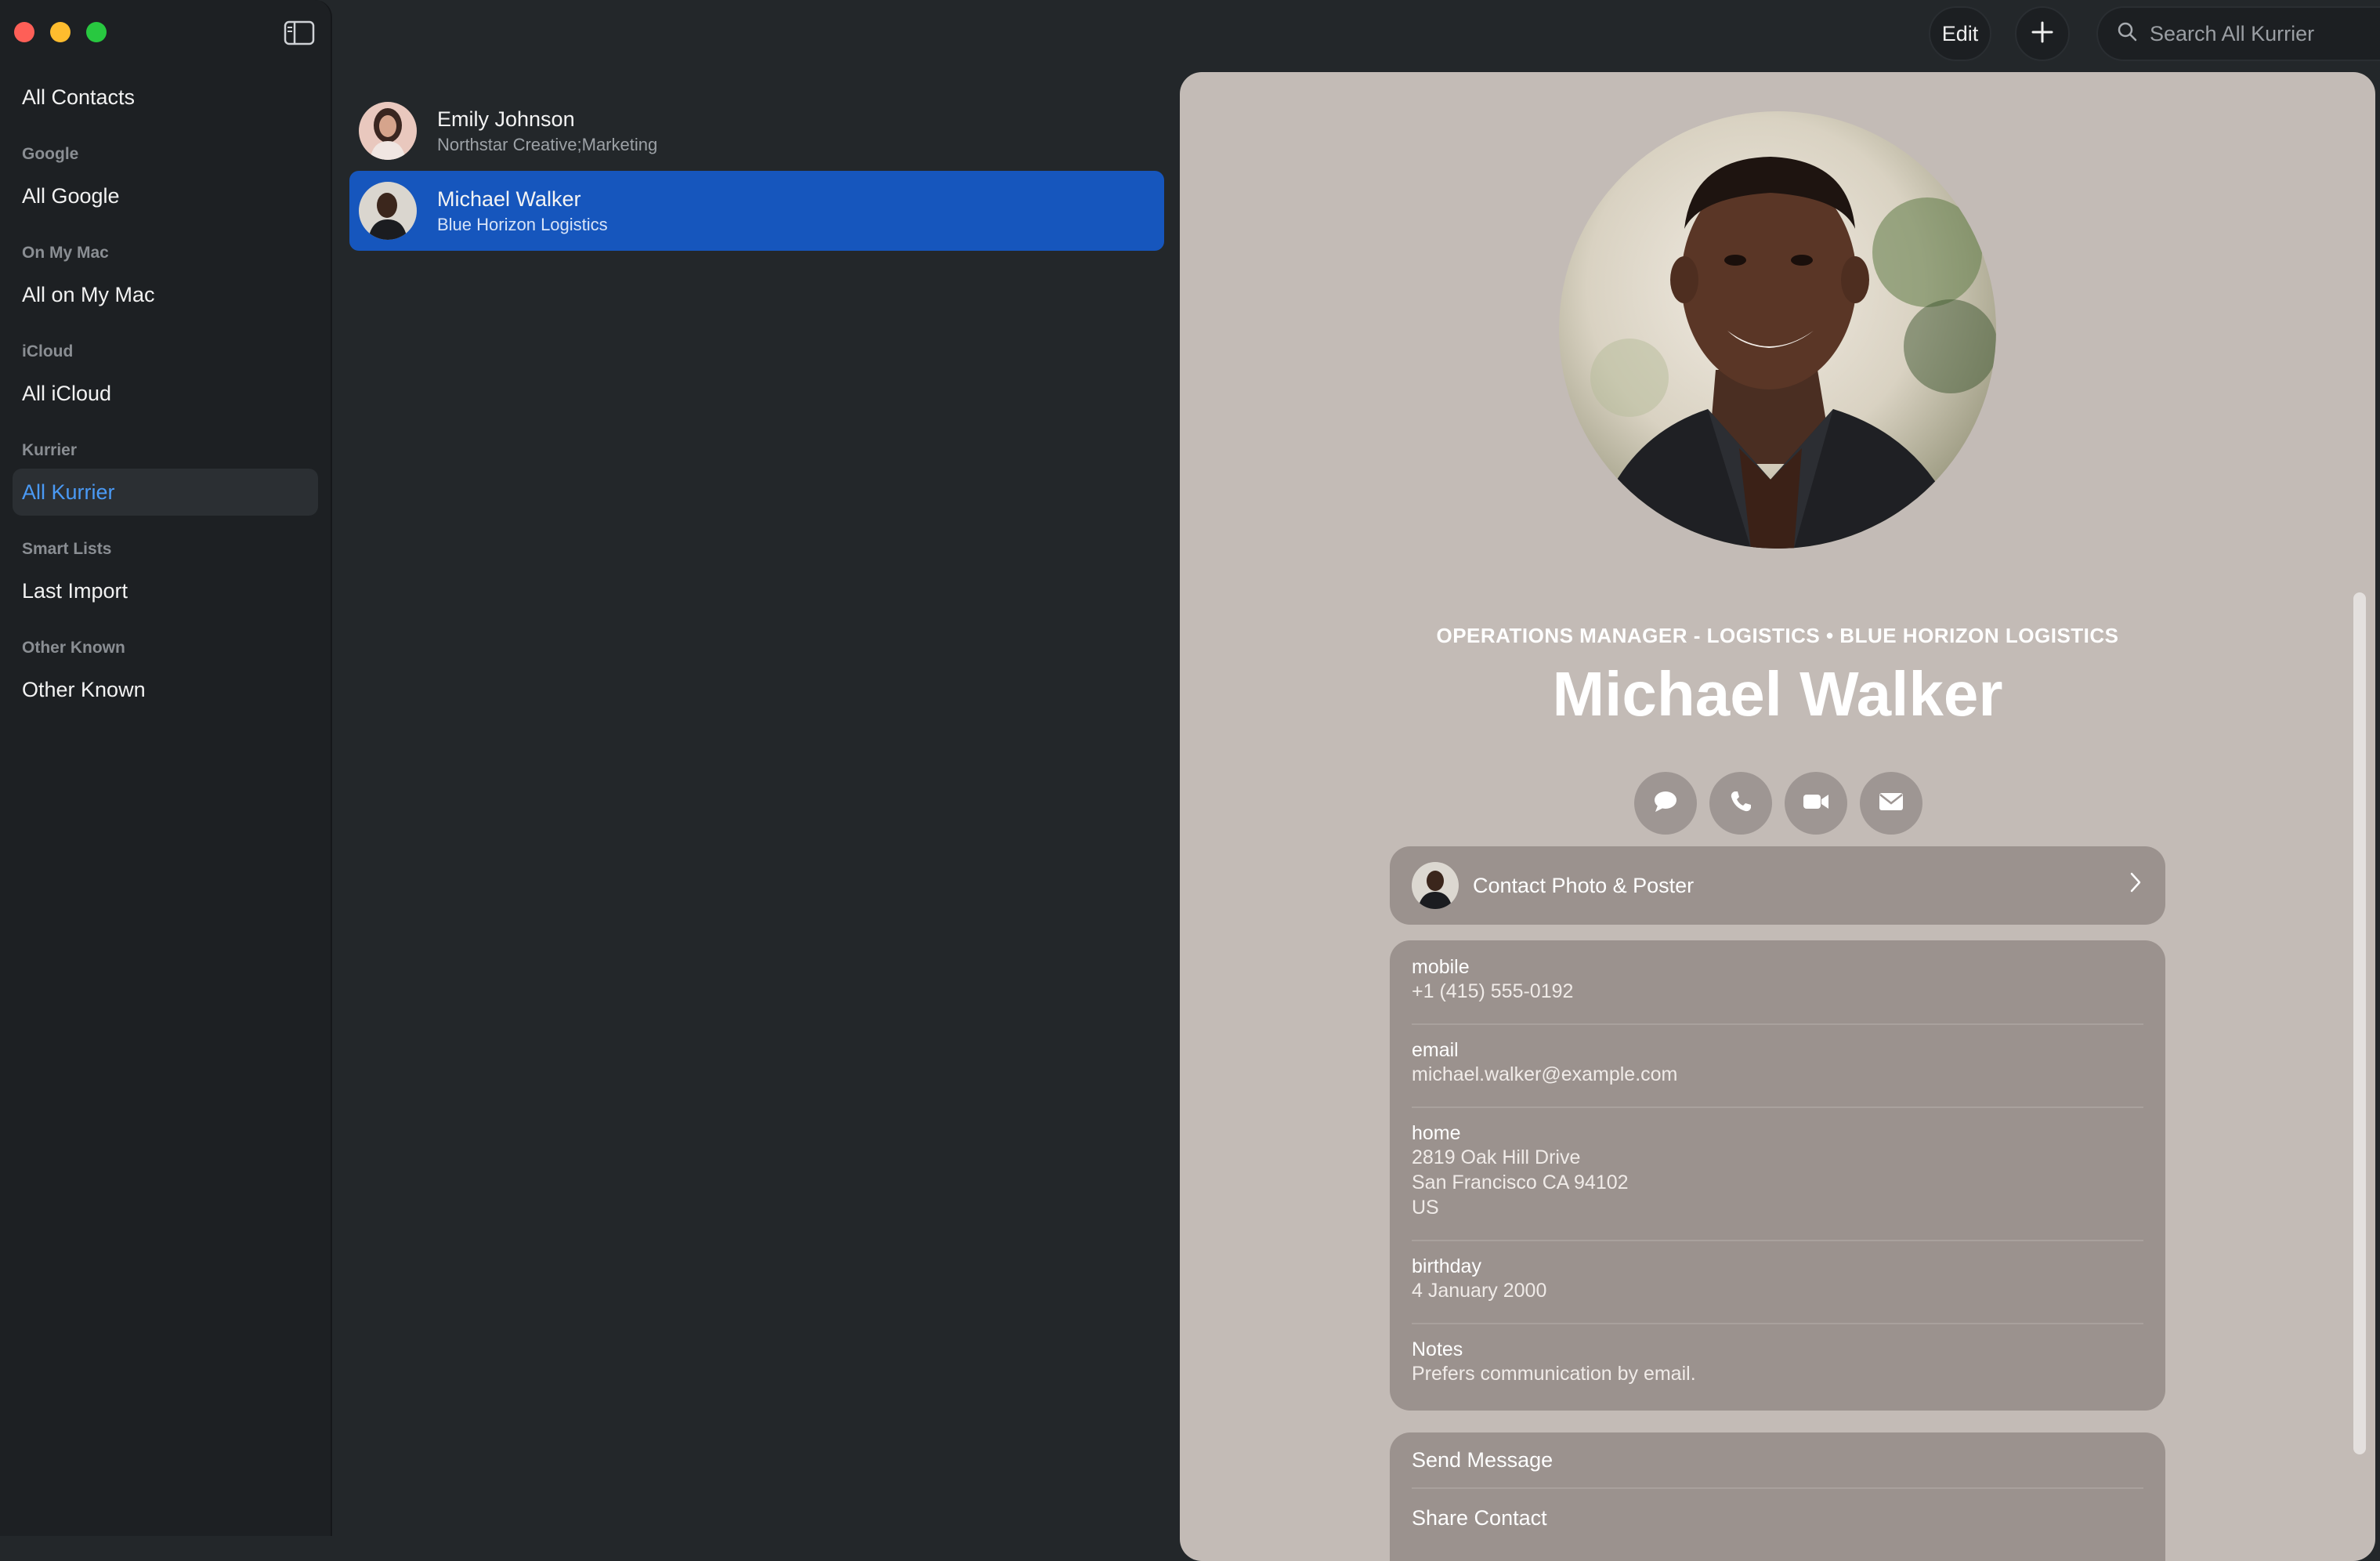 The width and height of the screenshot is (2380, 1561). I want to click on quick-actions, so click(1778, 803).